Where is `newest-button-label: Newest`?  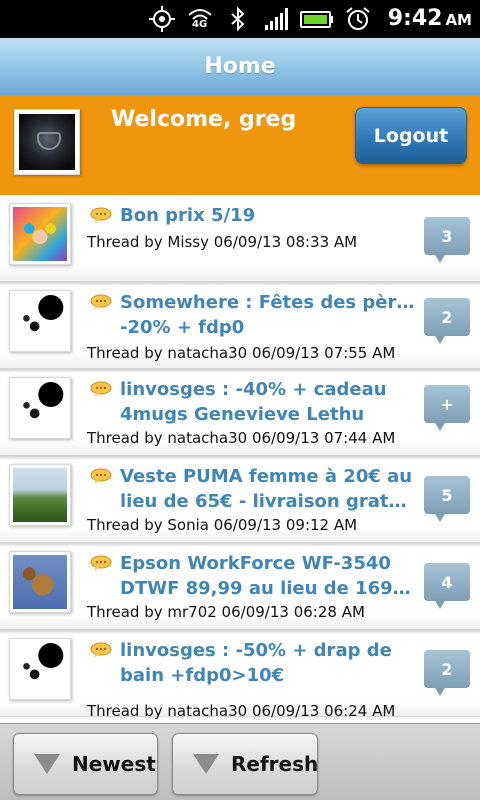
newest-button-label: Newest is located at coordinates (114, 764).